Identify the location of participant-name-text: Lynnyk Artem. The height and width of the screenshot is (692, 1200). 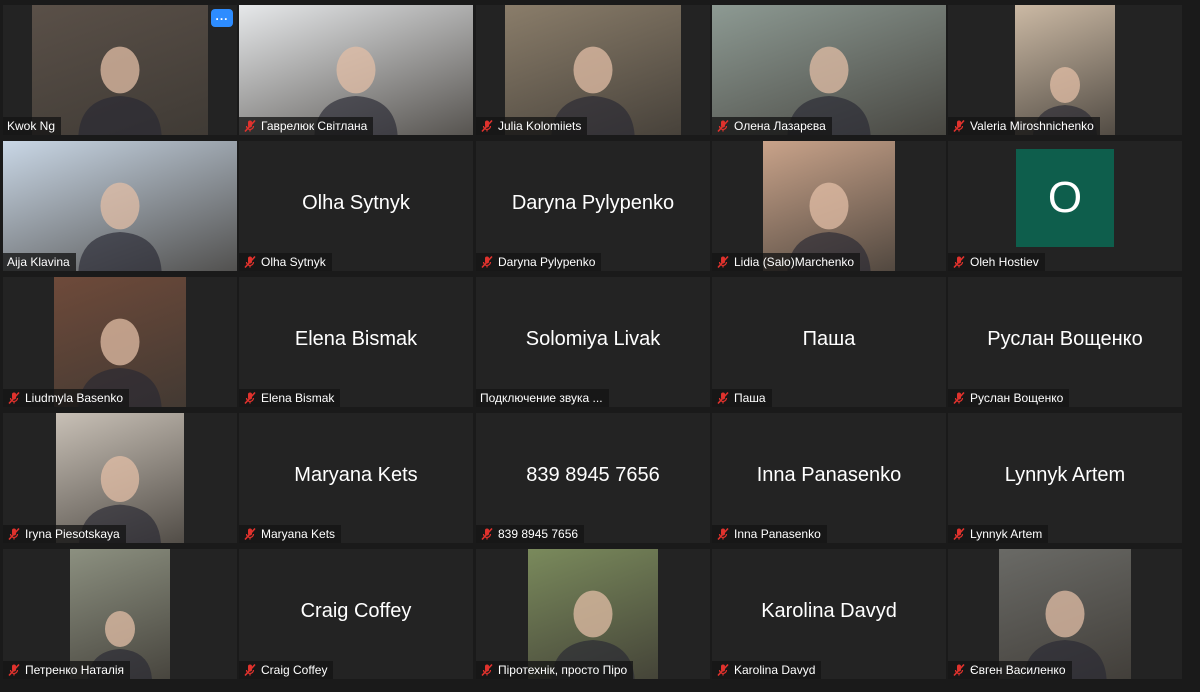
(1006, 534).